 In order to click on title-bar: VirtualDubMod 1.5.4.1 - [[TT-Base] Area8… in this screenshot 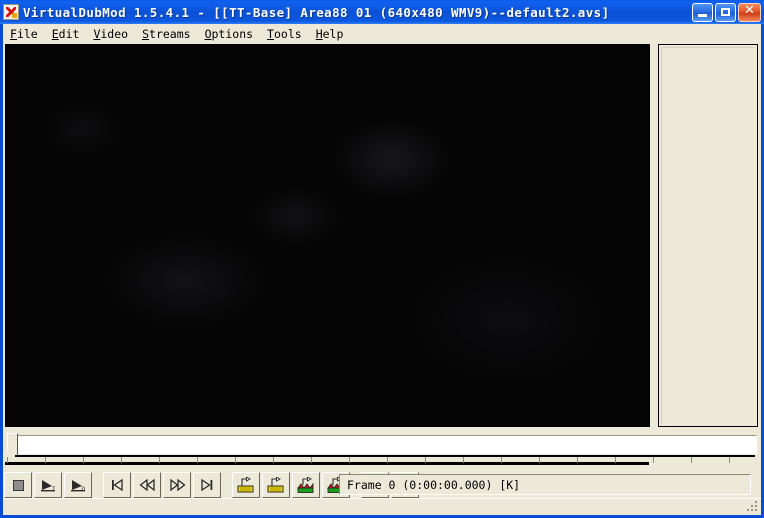, I will do `click(382, 12)`.